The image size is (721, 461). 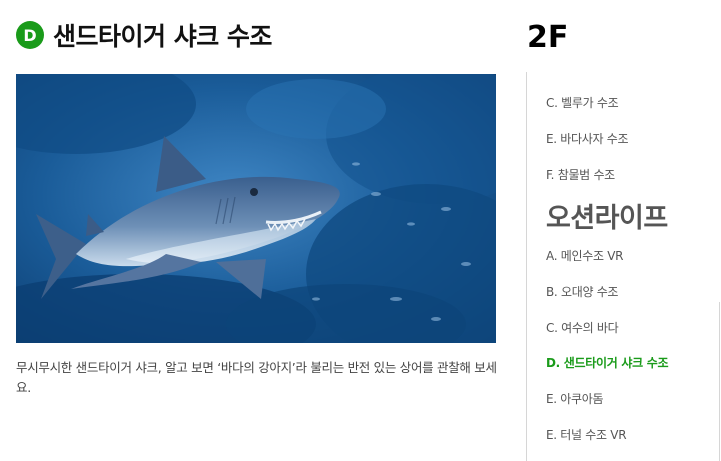 What do you see at coordinates (582, 327) in the screenshot?
I see `sidebar-item-yeosu-sea: C. 여수의 바다` at bounding box center [582, 327].